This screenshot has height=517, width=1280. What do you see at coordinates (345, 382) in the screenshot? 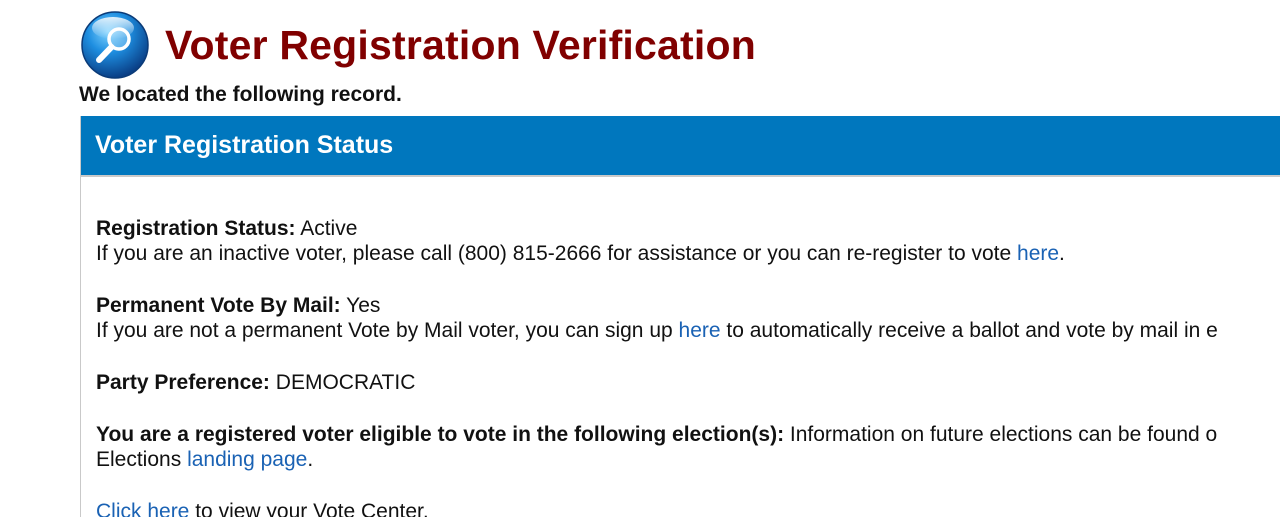
I see `party-preference-value: DEMOCRATIC` at bounding box center [345, 382].